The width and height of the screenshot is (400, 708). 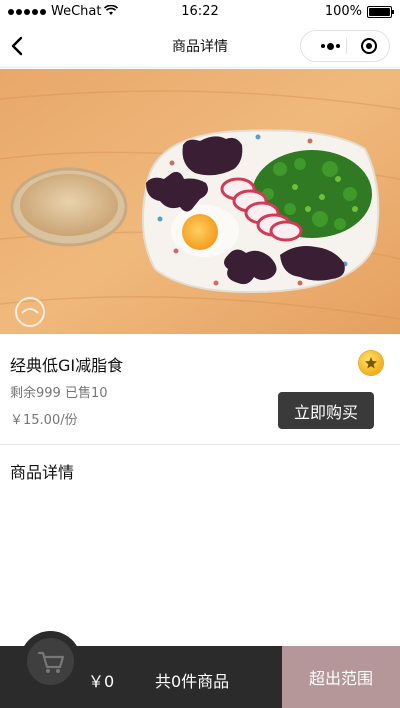 What do you see at coordinates (326, 410) in the screenshot?
I see `buy-now-button: 立即购买` at bounding box center [326, 410].